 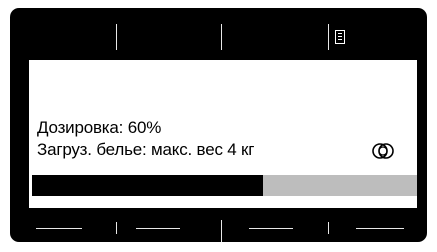 I want to click on dosage-text: Дозировка: 60%, so click(x=99, y=127).